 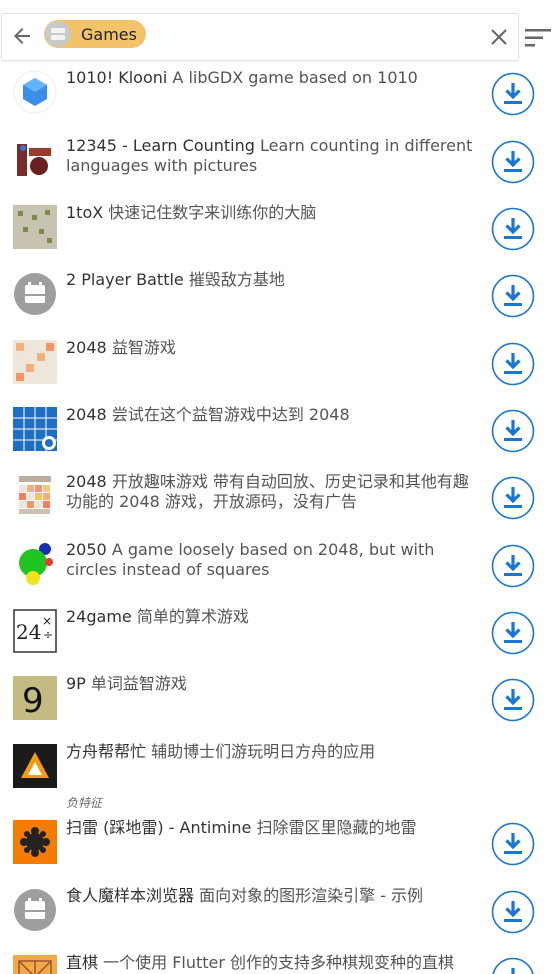 I want to click on list-item: 直棋 一个使用 Flutter 创作的支持多种棋规变种的直棋, so click(x=278, y=963).